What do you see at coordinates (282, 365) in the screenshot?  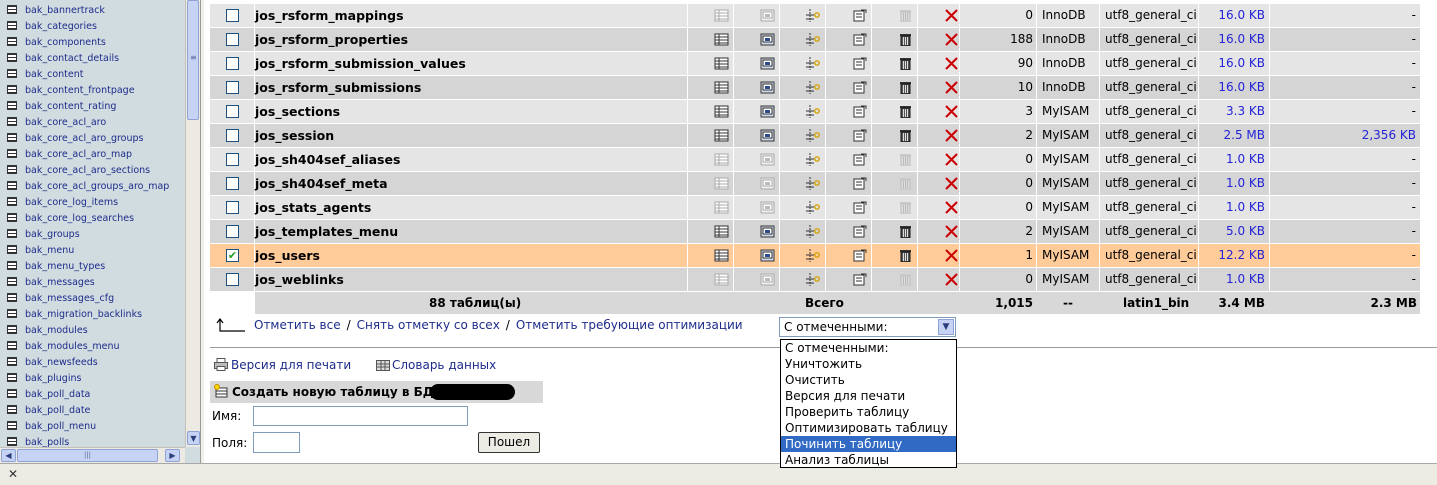 I see `print-view-link: Версия для печати` at bounding box center [282, 365].